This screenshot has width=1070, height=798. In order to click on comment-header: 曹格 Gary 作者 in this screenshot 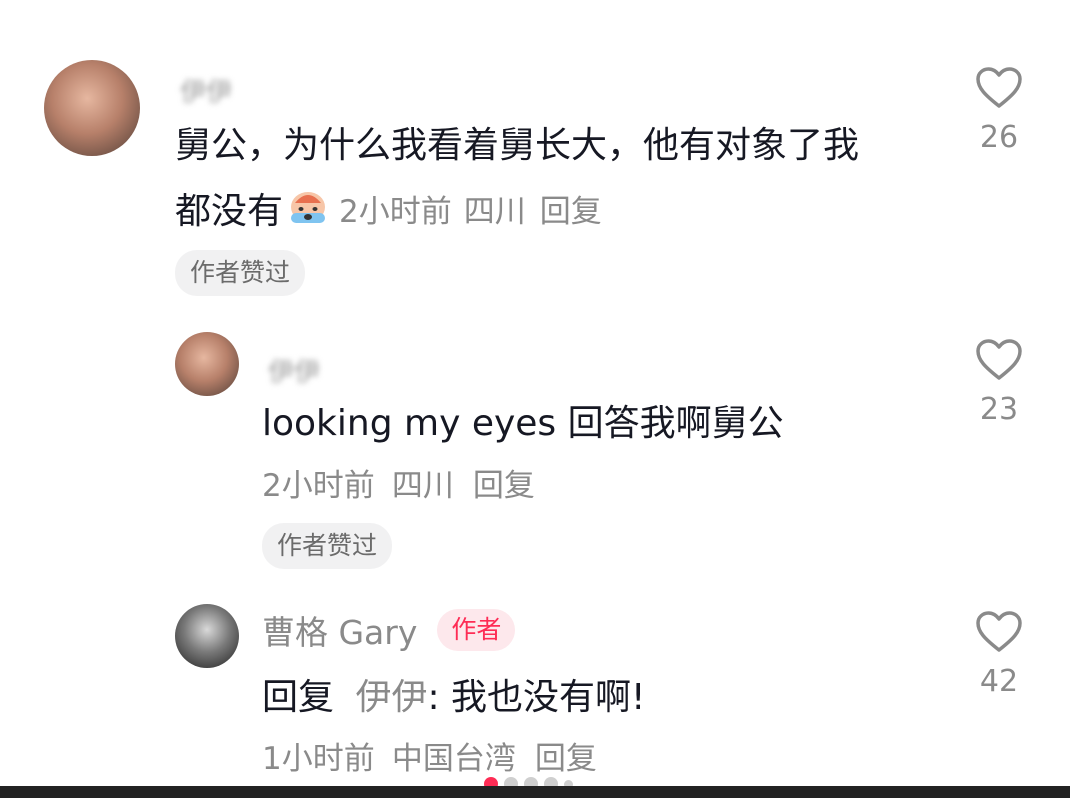, I will do `click(389, 630)`.